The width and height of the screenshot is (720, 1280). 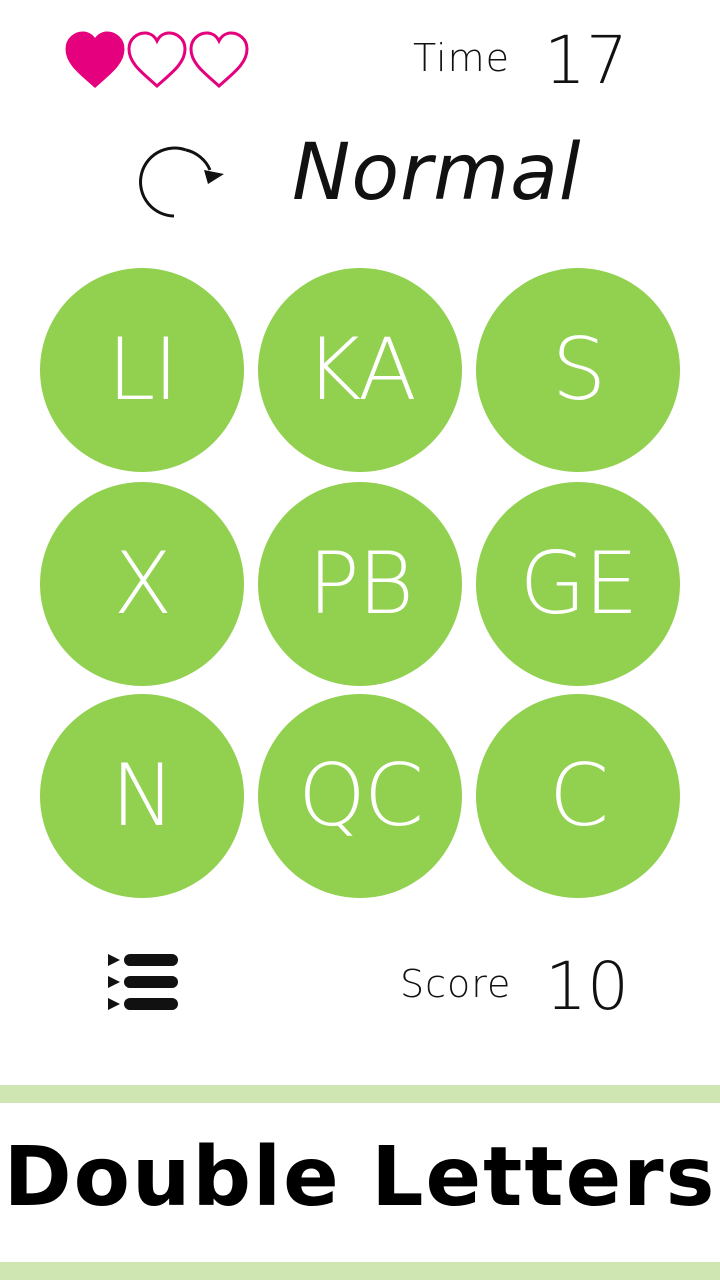 What do you see at coordinates (360, 370) in the screenshot?
I see `letter-tile: KA` at bounding box center [360, 370].